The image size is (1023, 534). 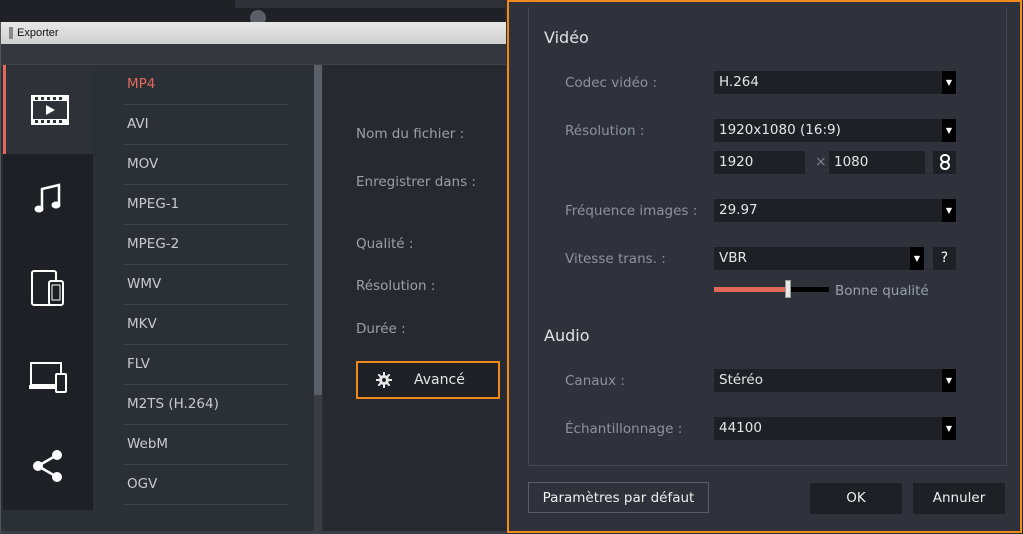 I want to click on format-item-mp4: MP4, so click(x=205, y=85).